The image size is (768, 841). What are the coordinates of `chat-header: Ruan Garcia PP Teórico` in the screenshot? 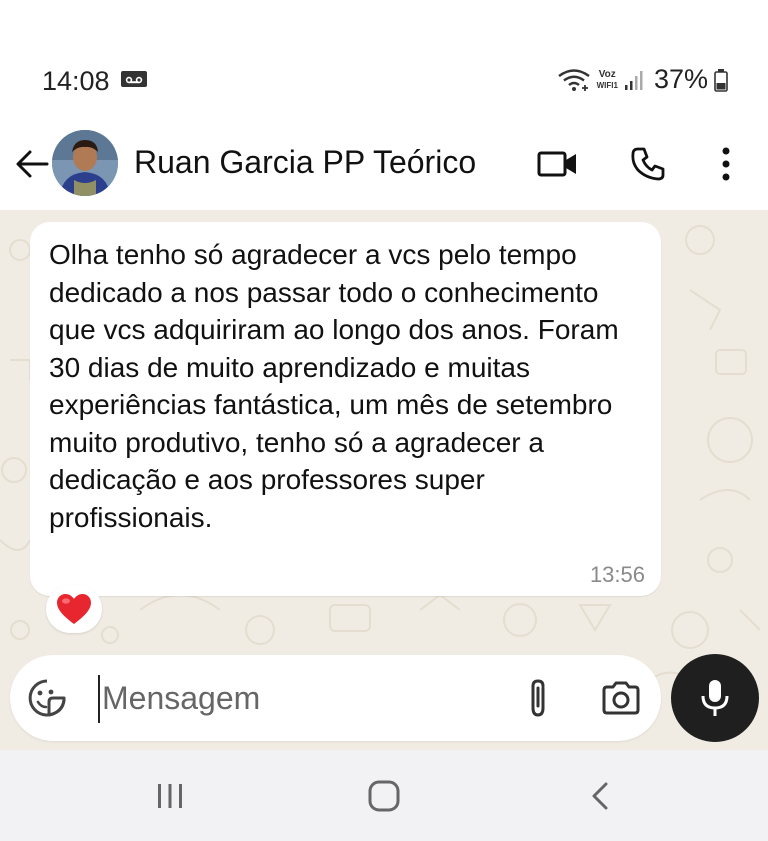 It's located at (384, 164).